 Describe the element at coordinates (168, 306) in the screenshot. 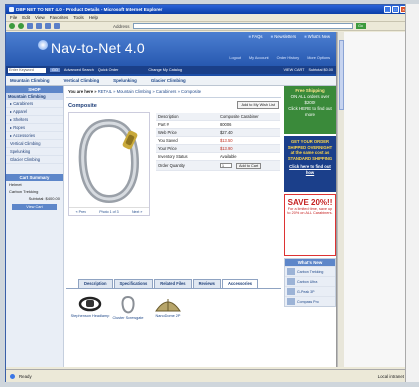

I see `accessory-item: NanoDome 2P` at that location.